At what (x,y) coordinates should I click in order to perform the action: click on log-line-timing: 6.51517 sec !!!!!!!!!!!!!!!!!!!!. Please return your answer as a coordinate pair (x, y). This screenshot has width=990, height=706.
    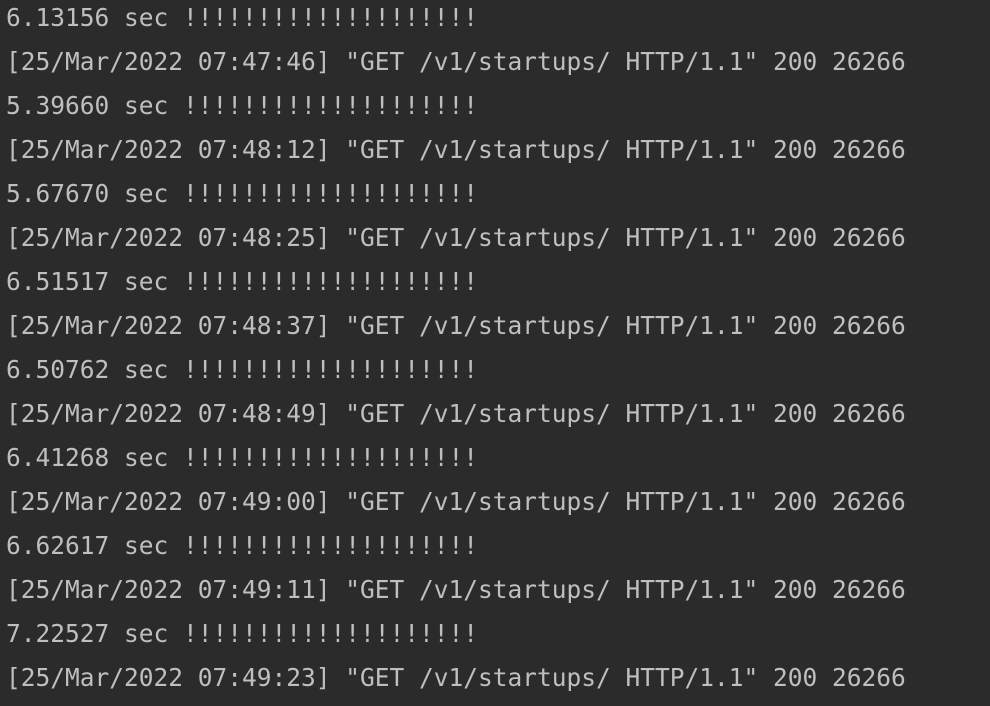
    Looking at the image, I should click on (242, 281).